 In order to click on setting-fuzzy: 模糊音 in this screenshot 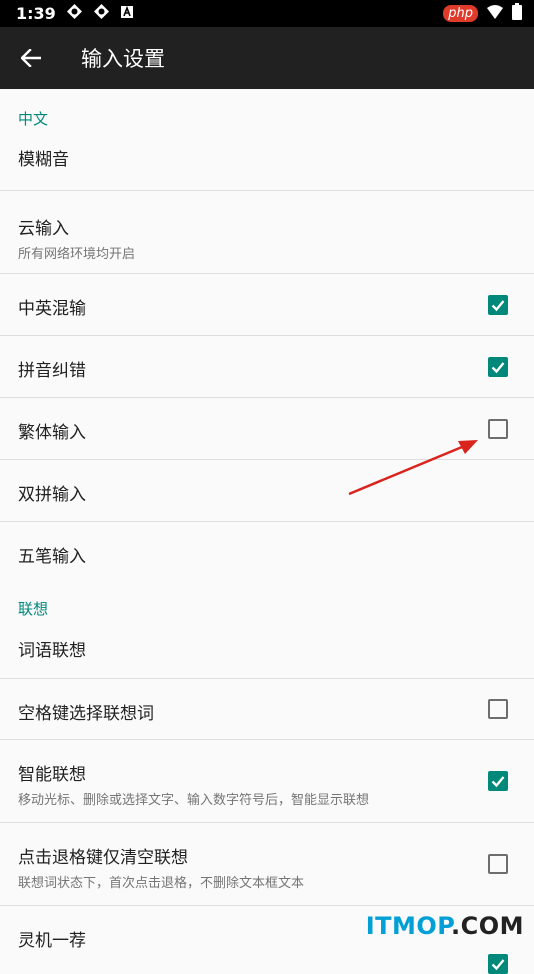, I will do `click(267, 168)`.